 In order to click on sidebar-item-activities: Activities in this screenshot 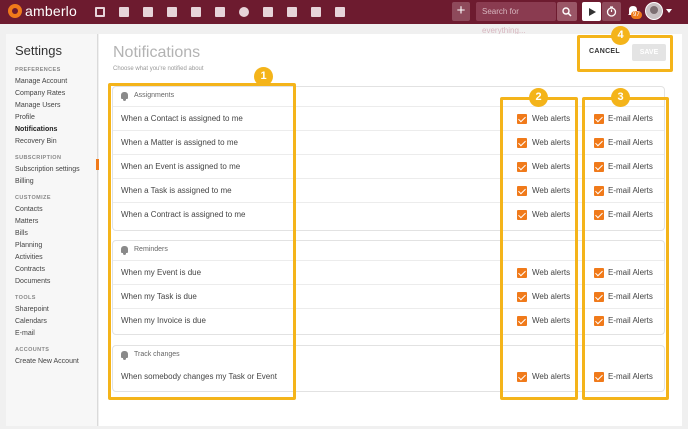, I will do `click(29, 257)`.